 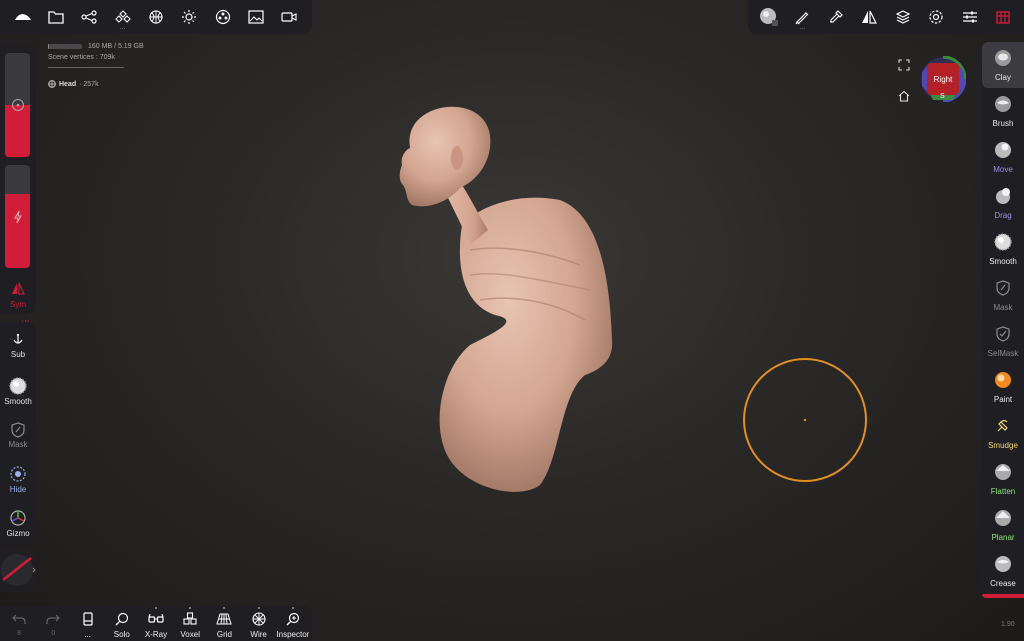 What do you see at coordinates (53, 633) in the screenshot?
I see `redo-count: 0` at bounding box center [53, 633].